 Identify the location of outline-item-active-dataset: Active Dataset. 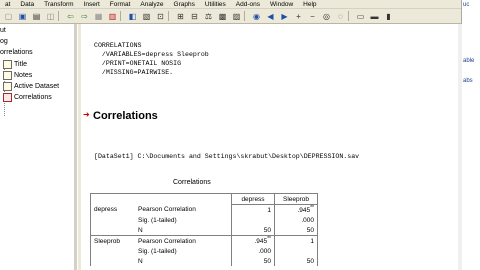
(31, 86).